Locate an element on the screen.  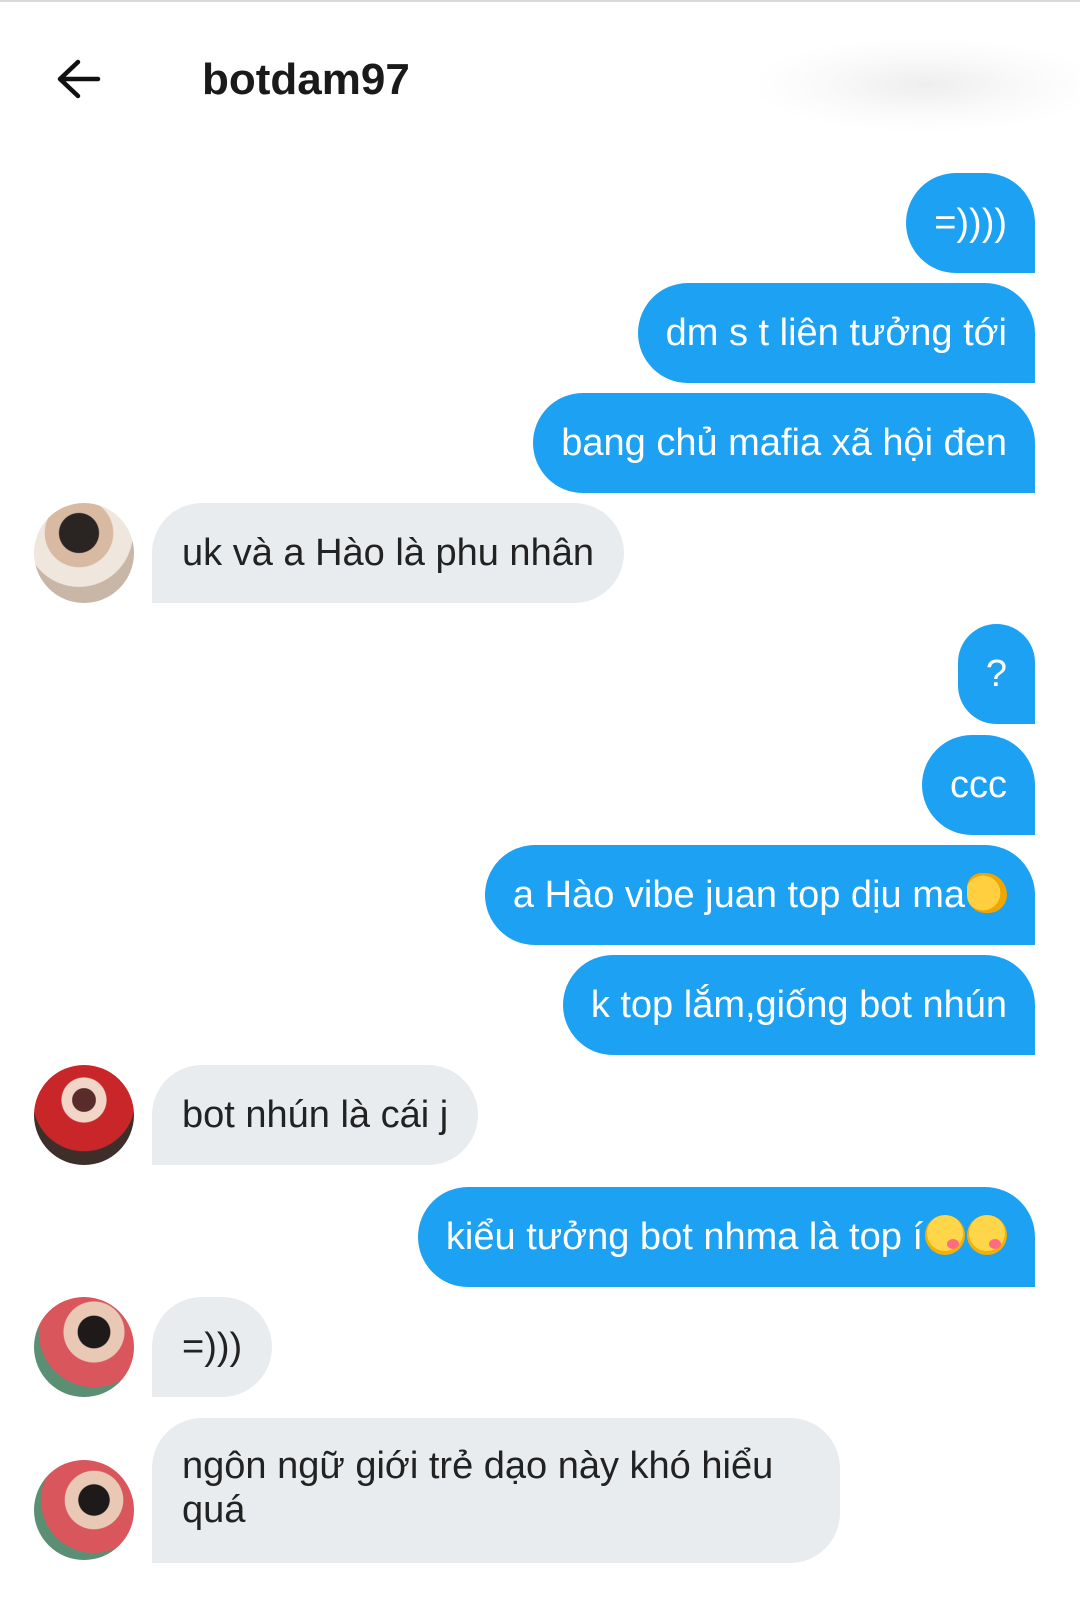
outgoing-message: k top lắm,giống bot nhún is located at coordinates (798, 1005).